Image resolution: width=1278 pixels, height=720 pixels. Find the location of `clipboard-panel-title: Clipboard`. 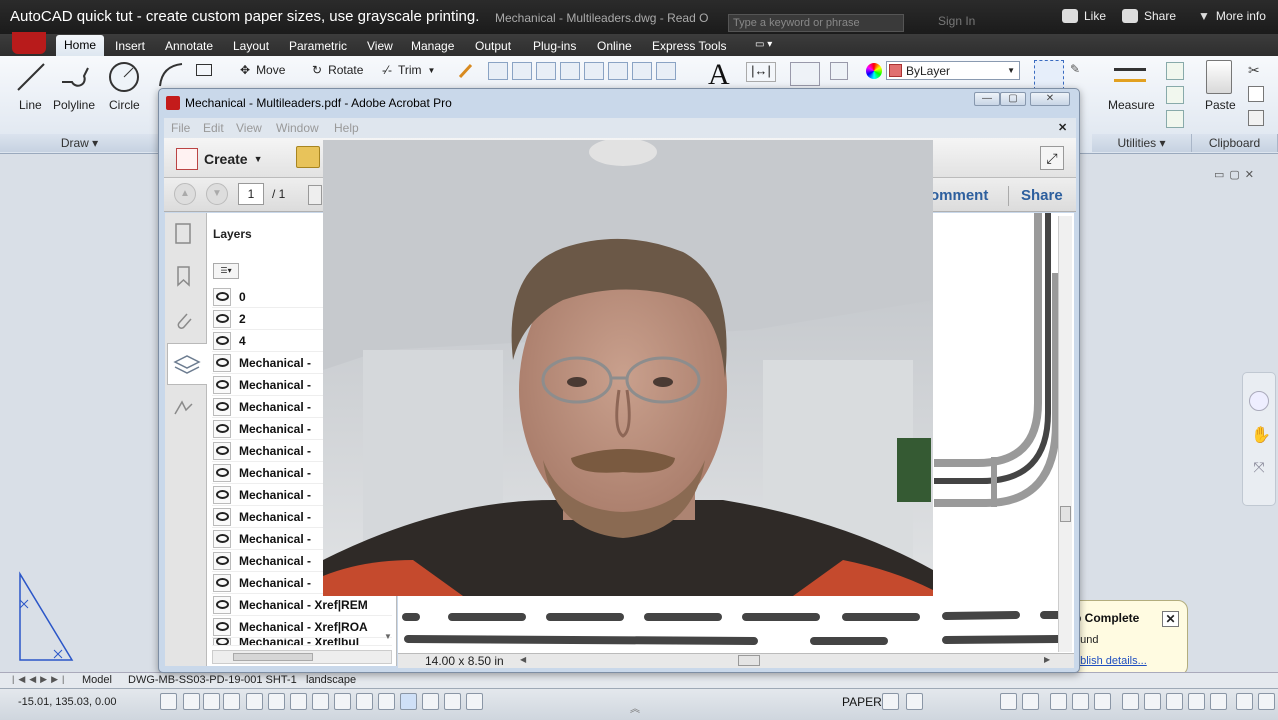

clipboard-panel-title: Clipboard is located at coordinates (1235, 143).